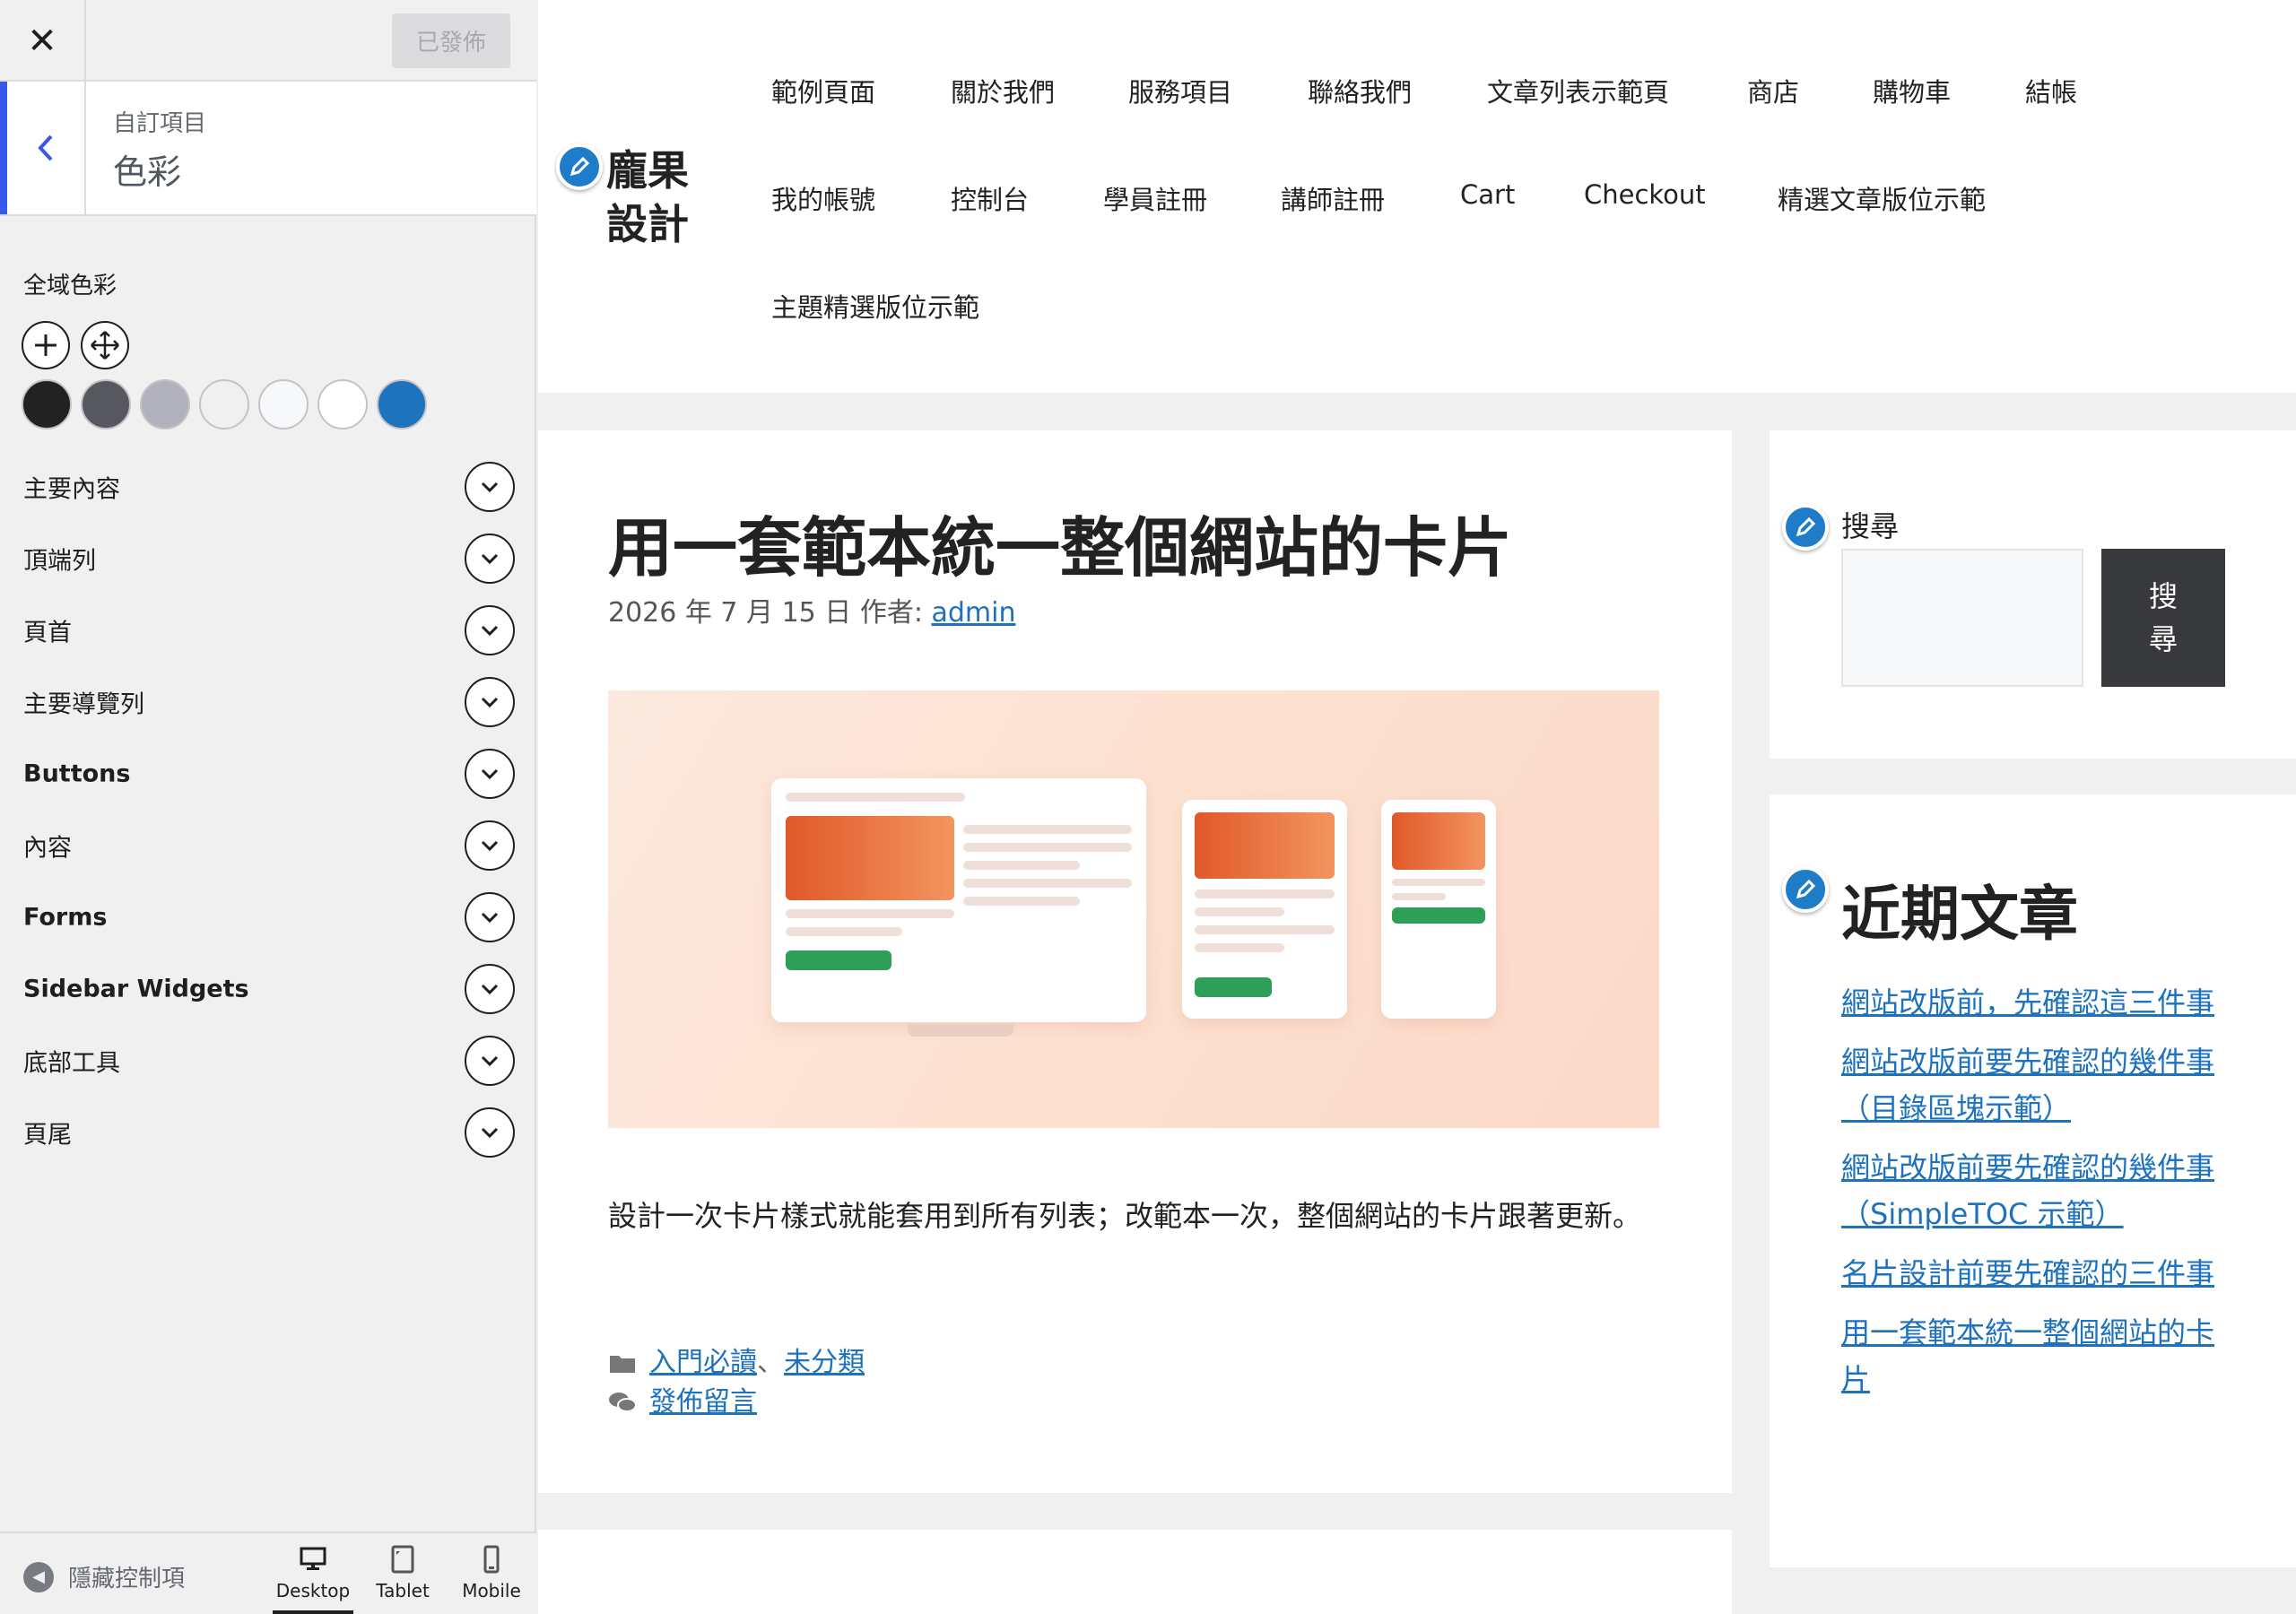 The width and height of the screenshot is (2296, 1614). I want to click on color-section-label: 頂端列, so click(59, 561).